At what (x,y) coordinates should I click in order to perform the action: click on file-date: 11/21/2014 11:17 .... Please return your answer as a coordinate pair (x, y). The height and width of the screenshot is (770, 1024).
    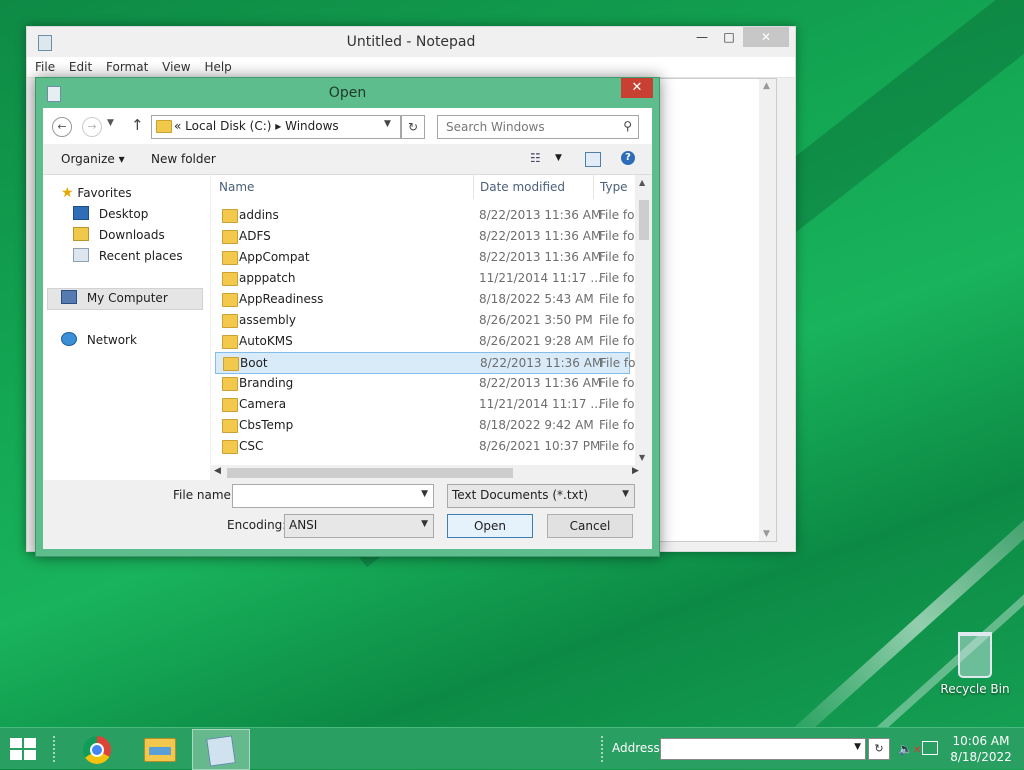
    Looking at the image, I should click on (540, 404).